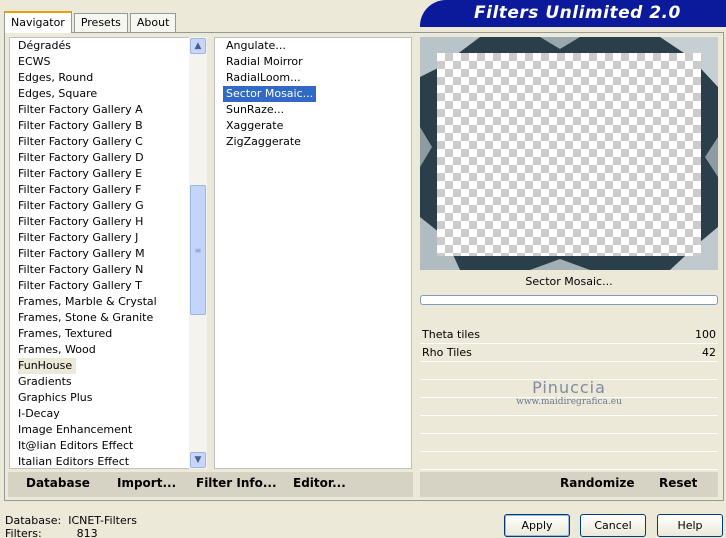 The width and height of the screenshot is (726, 538). Describe the element at coordinates (81, 254) in the screenshot. I see `category-item: Filter Factory Gallery M` at that location.